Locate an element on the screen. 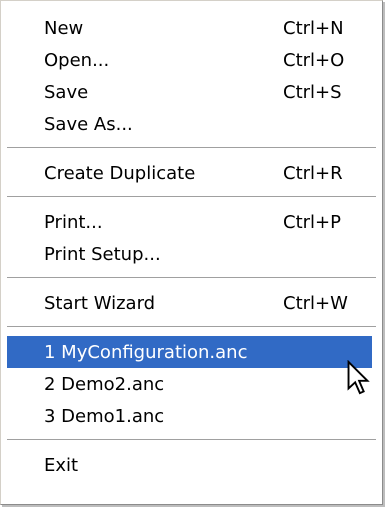 This screenshot has height=508, width=386. menu-item-shortcut: Ctrl+W is located at coordinates (315, 303).